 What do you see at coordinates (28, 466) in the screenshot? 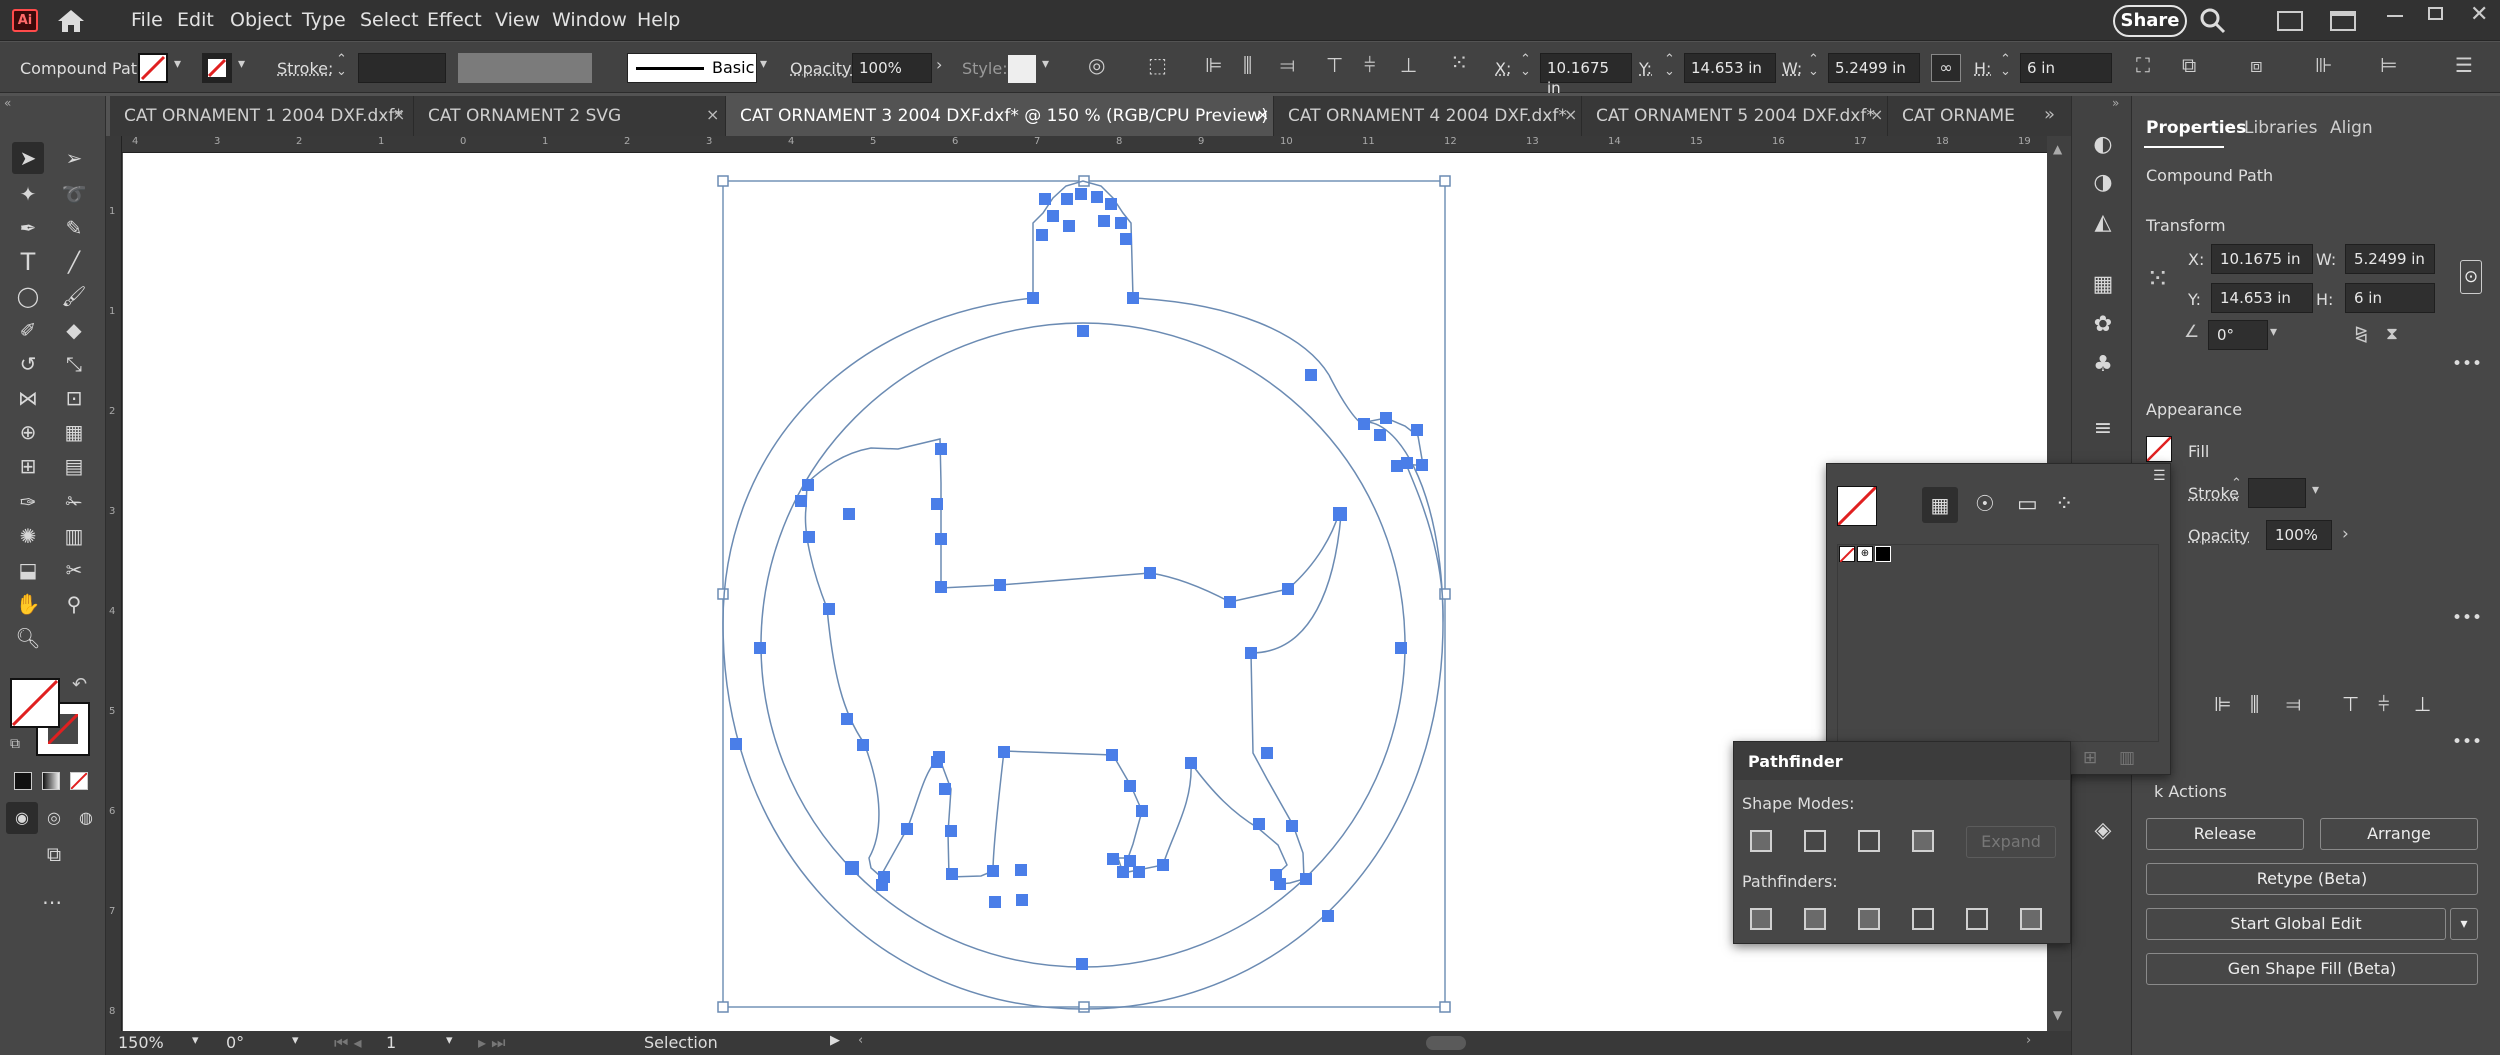
I see `mesh-tool-icon: ⊞` at bounding box center [28, 466].